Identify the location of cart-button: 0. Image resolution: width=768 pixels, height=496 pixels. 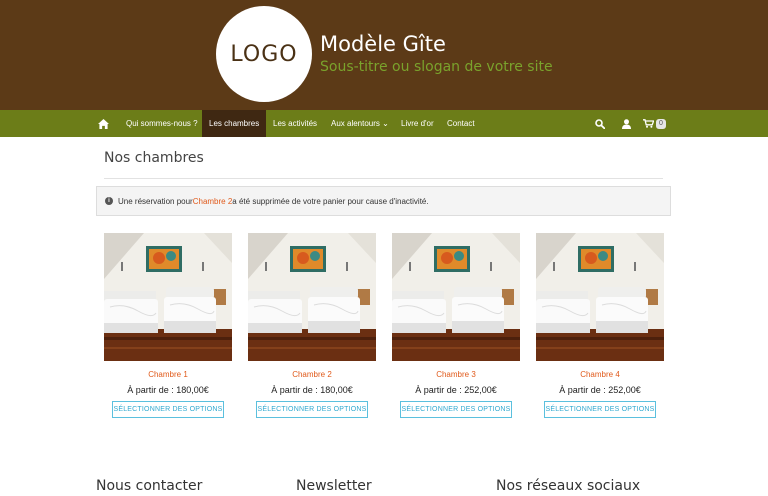
(658, 123).